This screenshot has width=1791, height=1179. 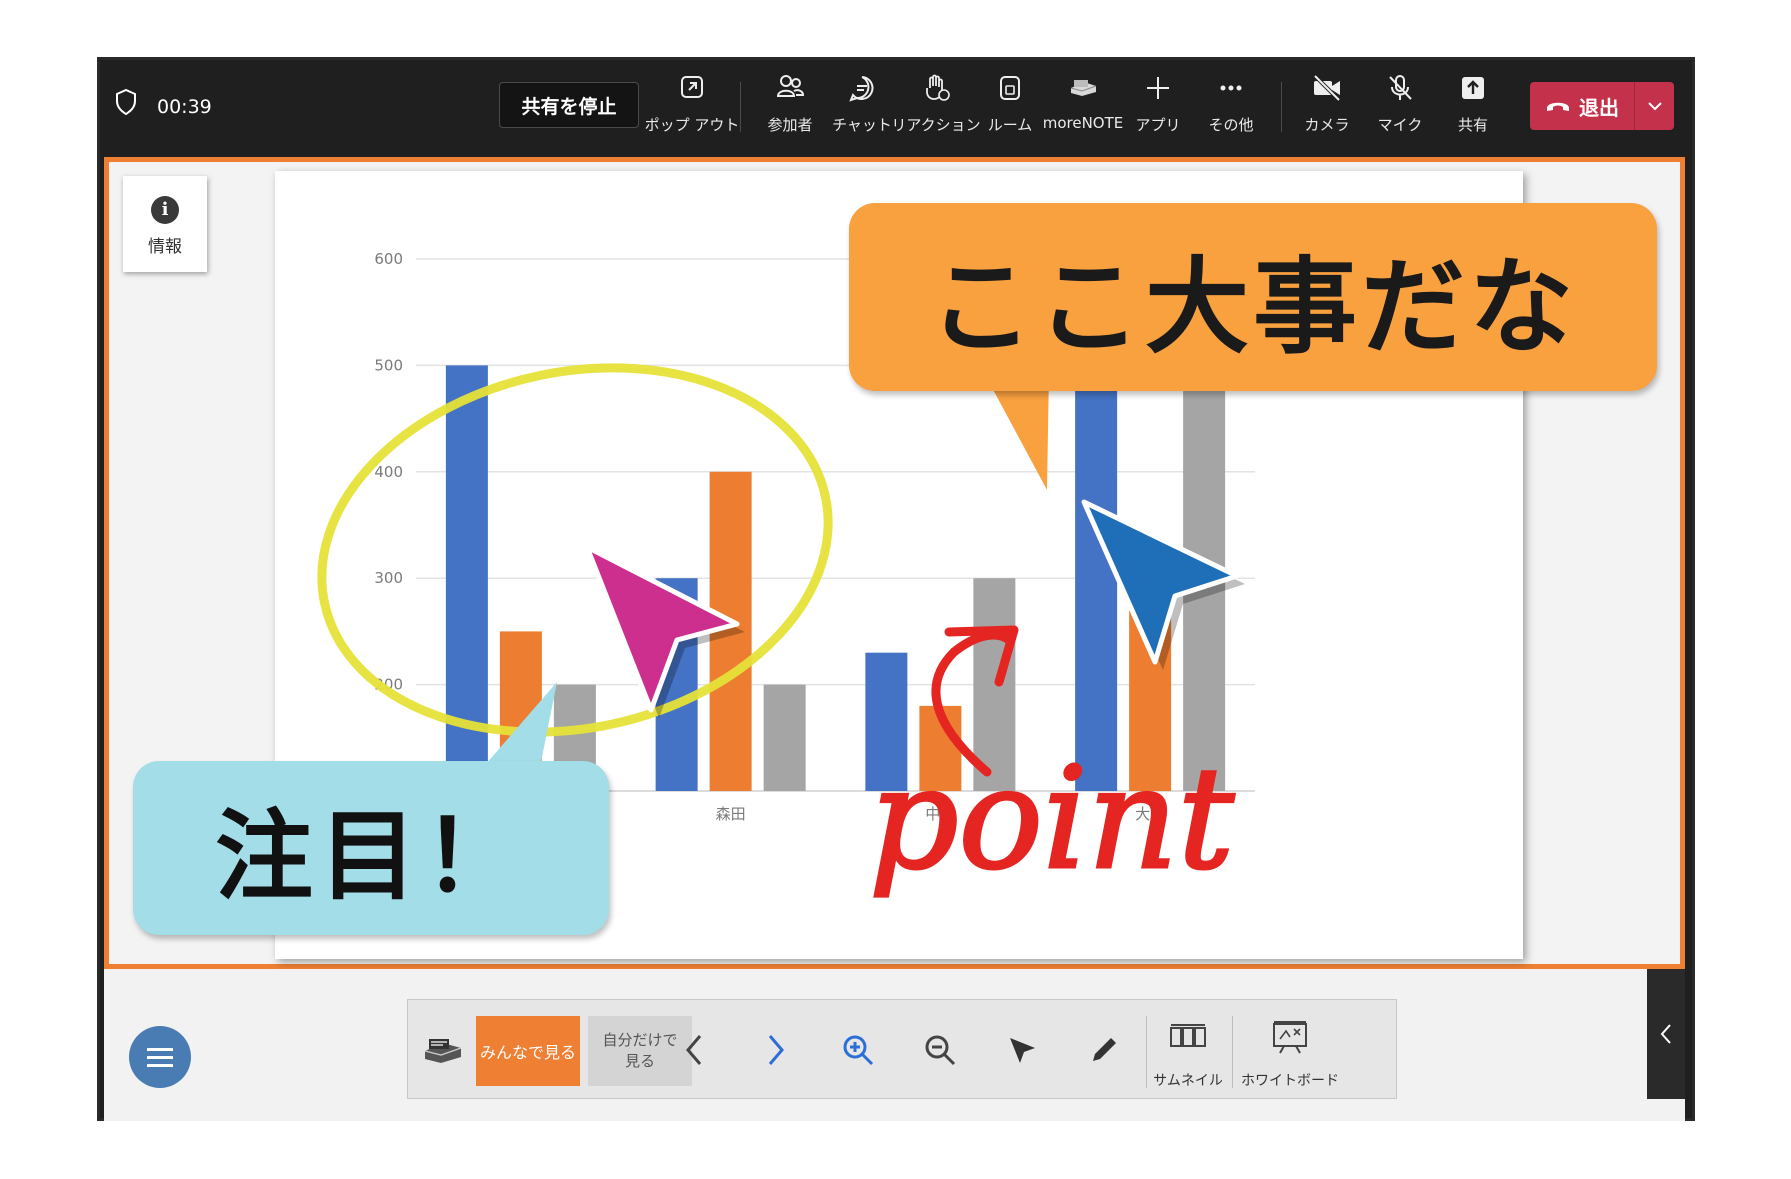 I want to click on chevron-right-icon, so click(x=776, y=1050).